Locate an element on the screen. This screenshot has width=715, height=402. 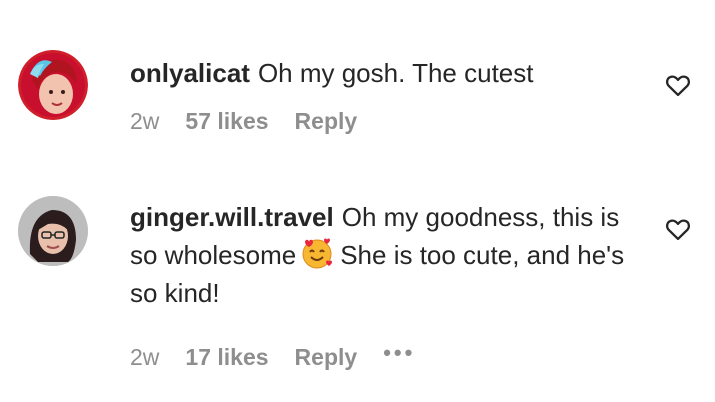
comment-content: Oh my gosh. The cutest is located at coordinates (395, 73).